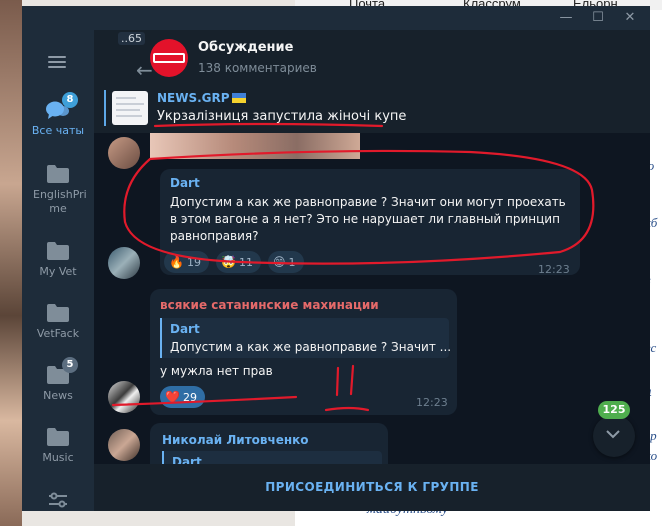 The height and width of the screenshot is (526, 662). I want to click on channel-avatar, so click(169, 58).